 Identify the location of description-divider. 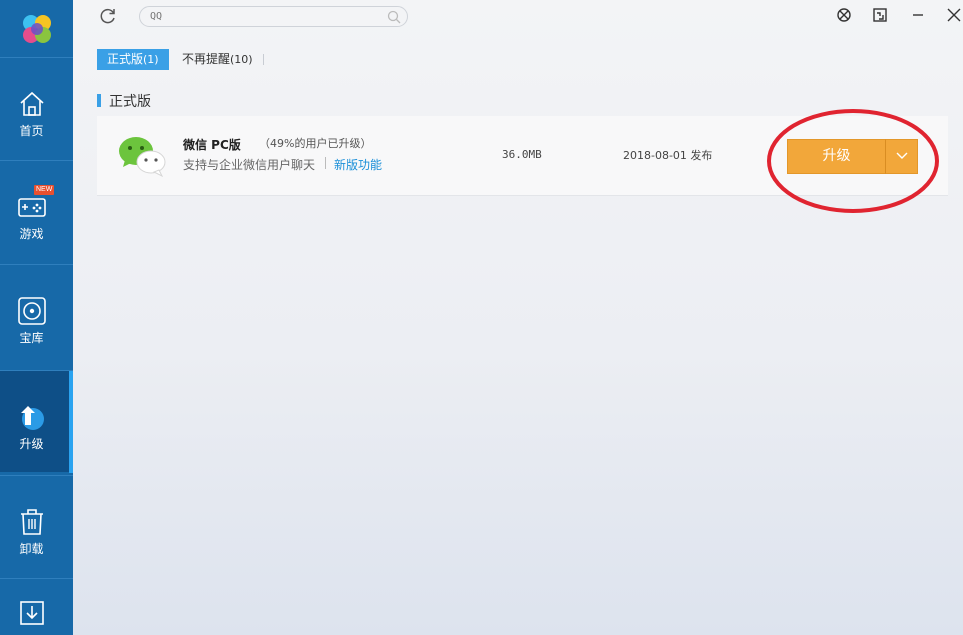
(325, 163).